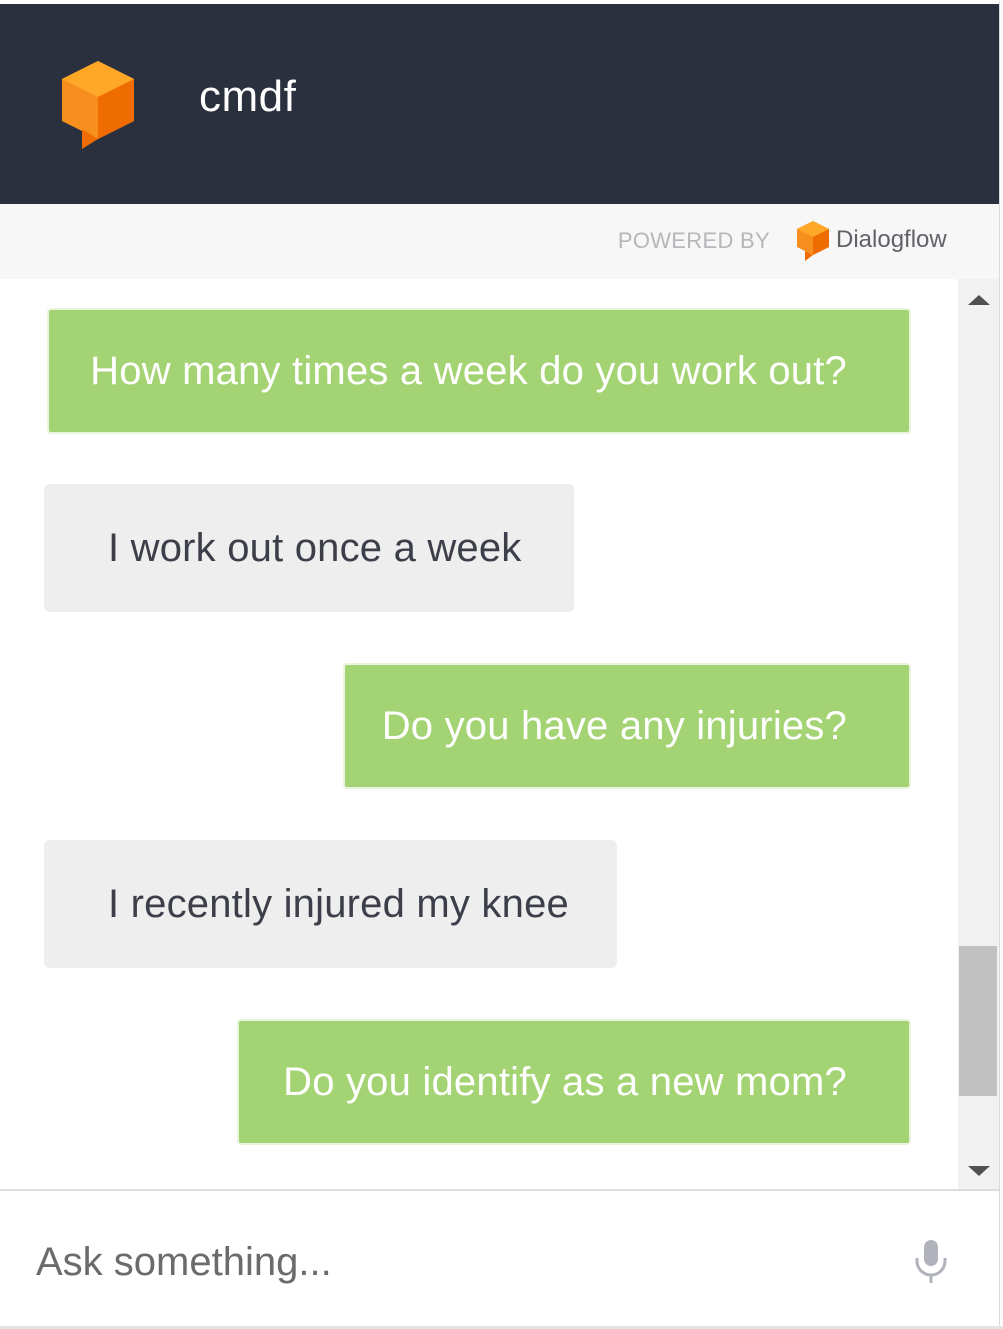 This screenshot has width=1003, height=1329. What do you see at coordinates (931, 1261) in the screenshot?
I see `microphone-icon` at bounding box center [931, 1261].